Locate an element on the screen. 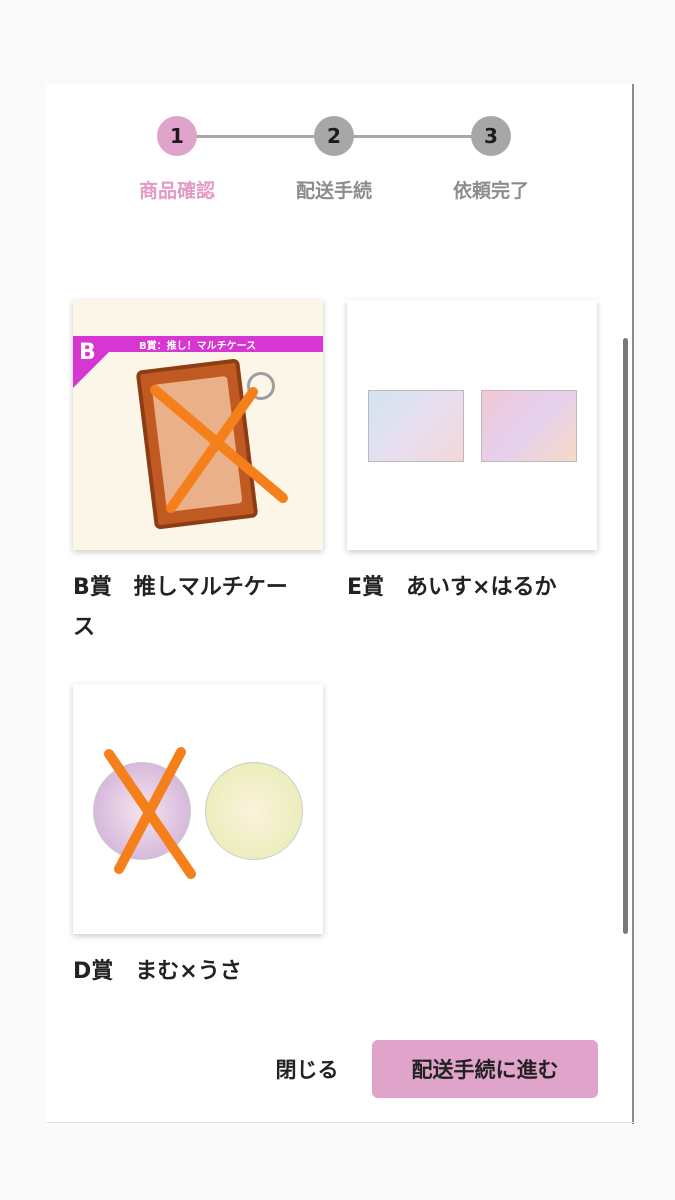 The height and width of the screenshot is (1200, 675). step-3-label: 依頼完了 is located at coordinates (490, 191).